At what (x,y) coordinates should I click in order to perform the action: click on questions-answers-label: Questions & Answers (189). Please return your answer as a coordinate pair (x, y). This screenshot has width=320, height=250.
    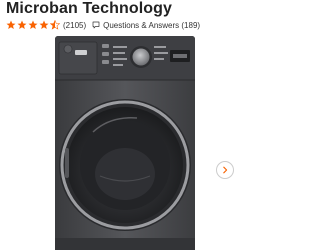
    Looking at the image, I should click on (152, 25).